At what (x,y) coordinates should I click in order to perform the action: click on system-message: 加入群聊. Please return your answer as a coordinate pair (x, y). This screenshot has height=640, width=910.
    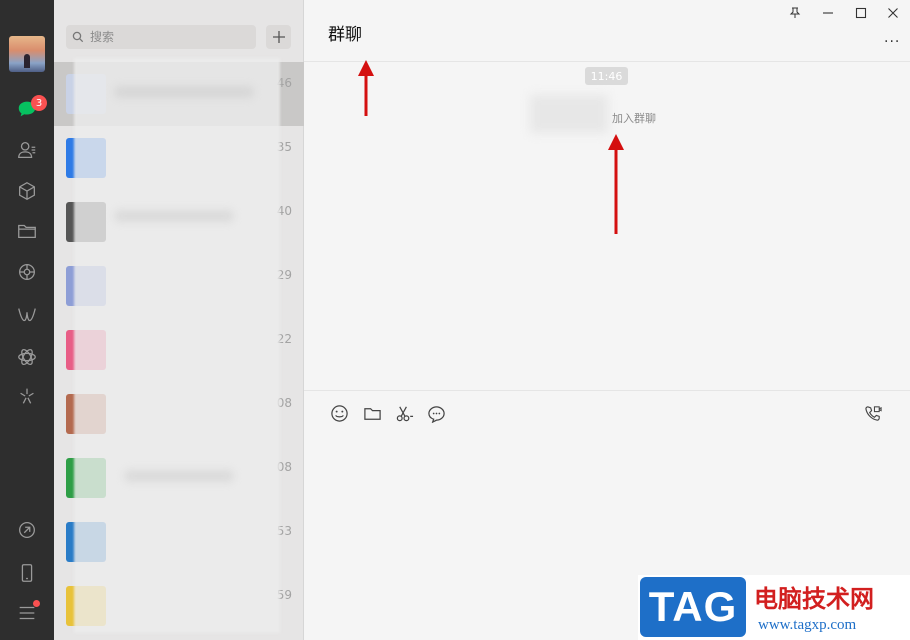
    Looking at the image, I should click on (634, 118).